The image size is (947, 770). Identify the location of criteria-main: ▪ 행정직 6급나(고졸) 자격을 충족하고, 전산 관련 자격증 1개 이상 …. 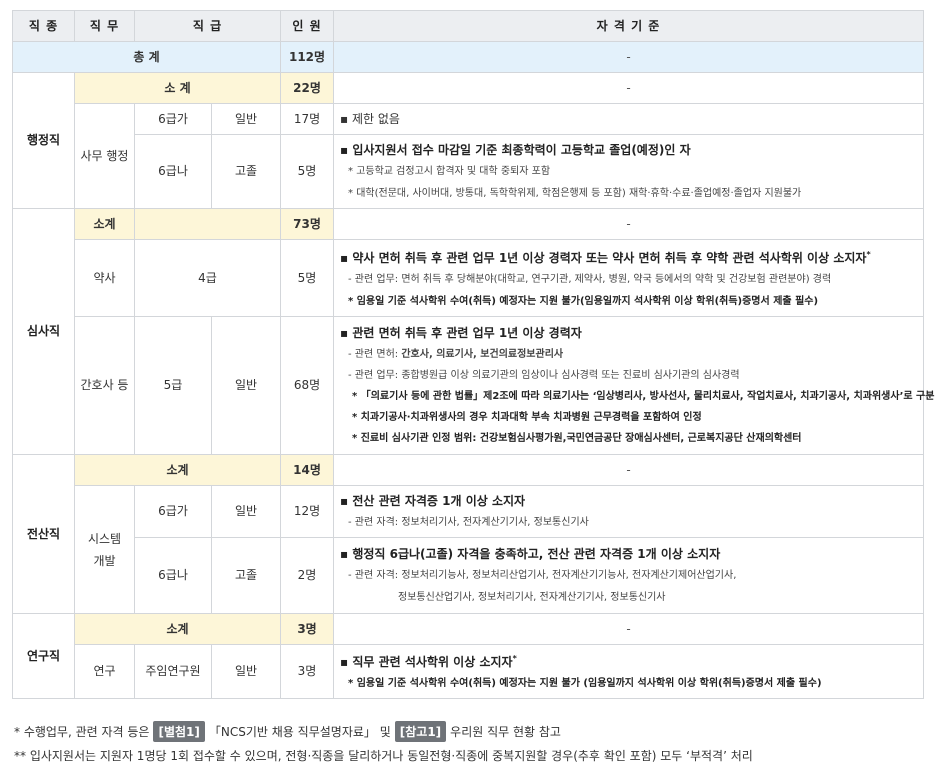
(530, 553).